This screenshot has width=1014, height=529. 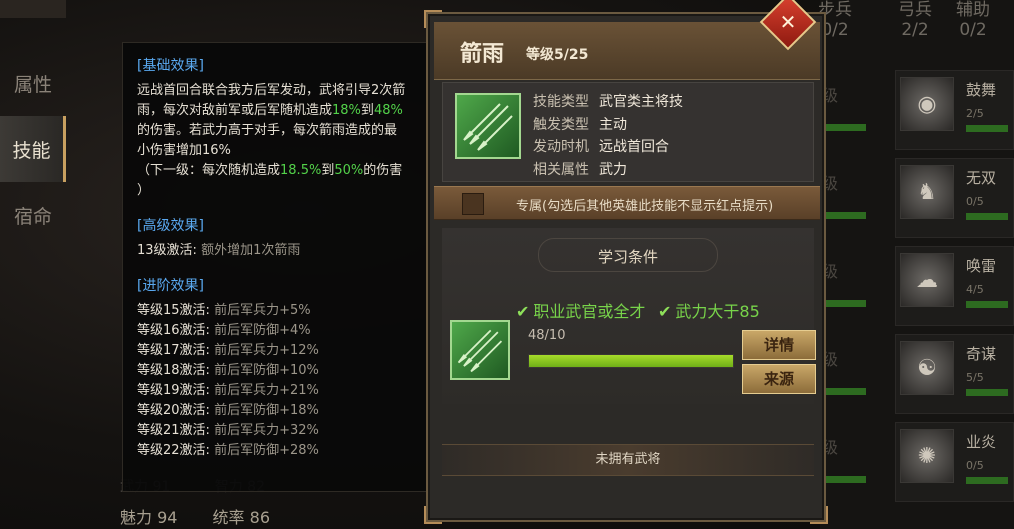 I want to click on top-left-ornament, so click(x=33, y=9).